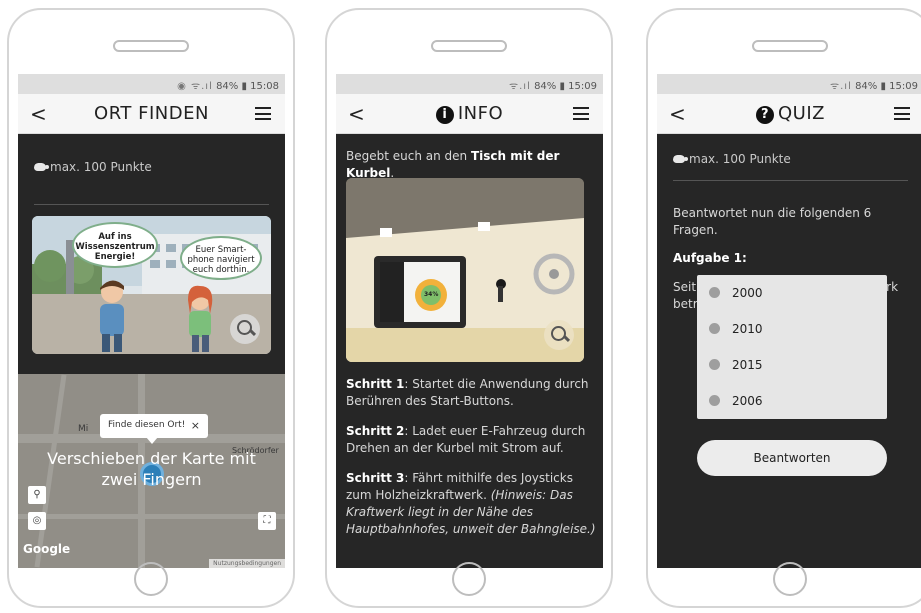 This screenshot has height=613, width=921. What do you see at coordinates (747, 401) in the screenshot?
I see `option-label: 2006` at bounding box center [747, 401].